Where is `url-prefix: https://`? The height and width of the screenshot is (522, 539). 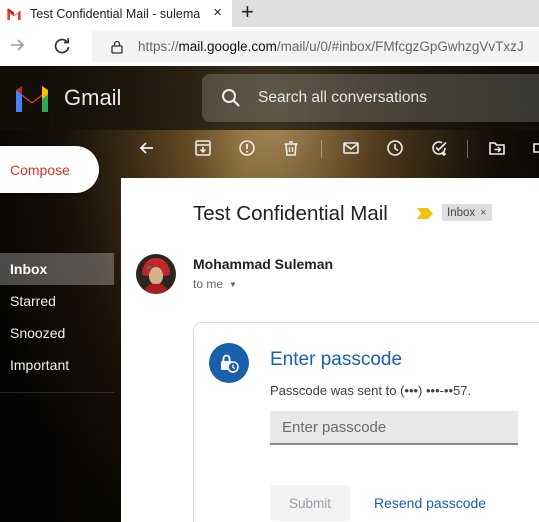
url-prefix: https:// is located at coordinates (158, 46).